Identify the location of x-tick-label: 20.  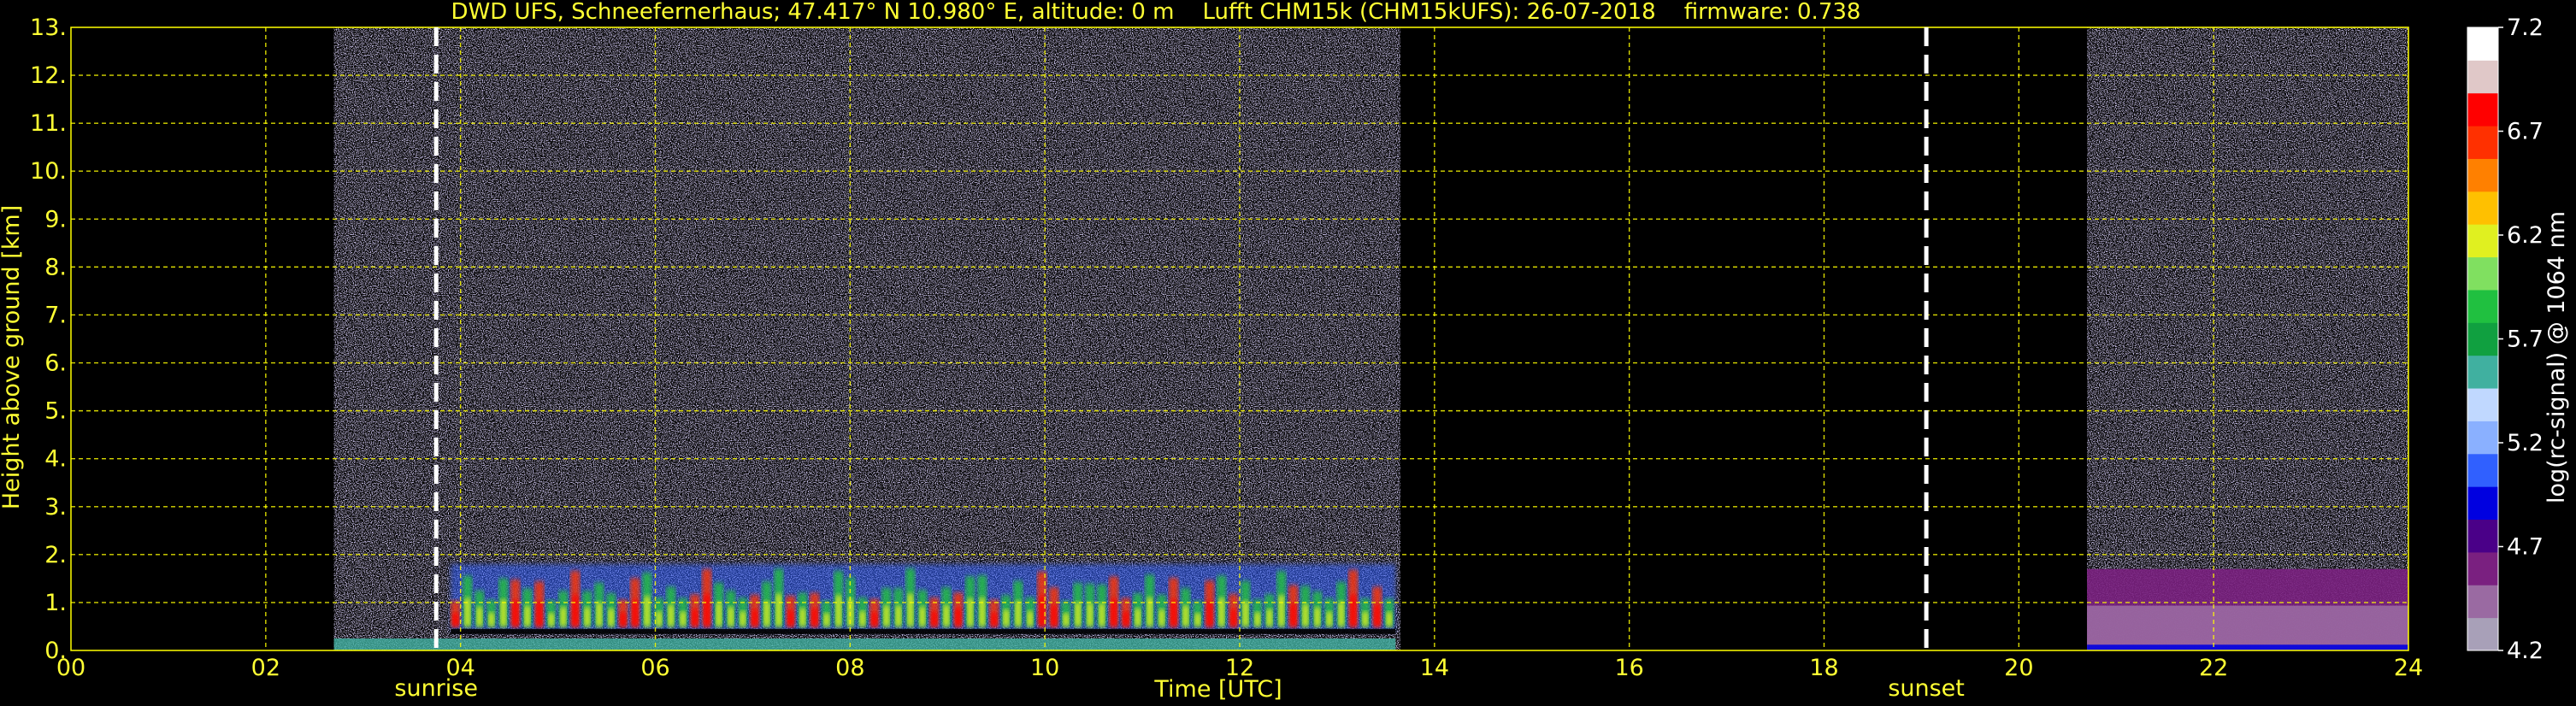
(2019, 668).